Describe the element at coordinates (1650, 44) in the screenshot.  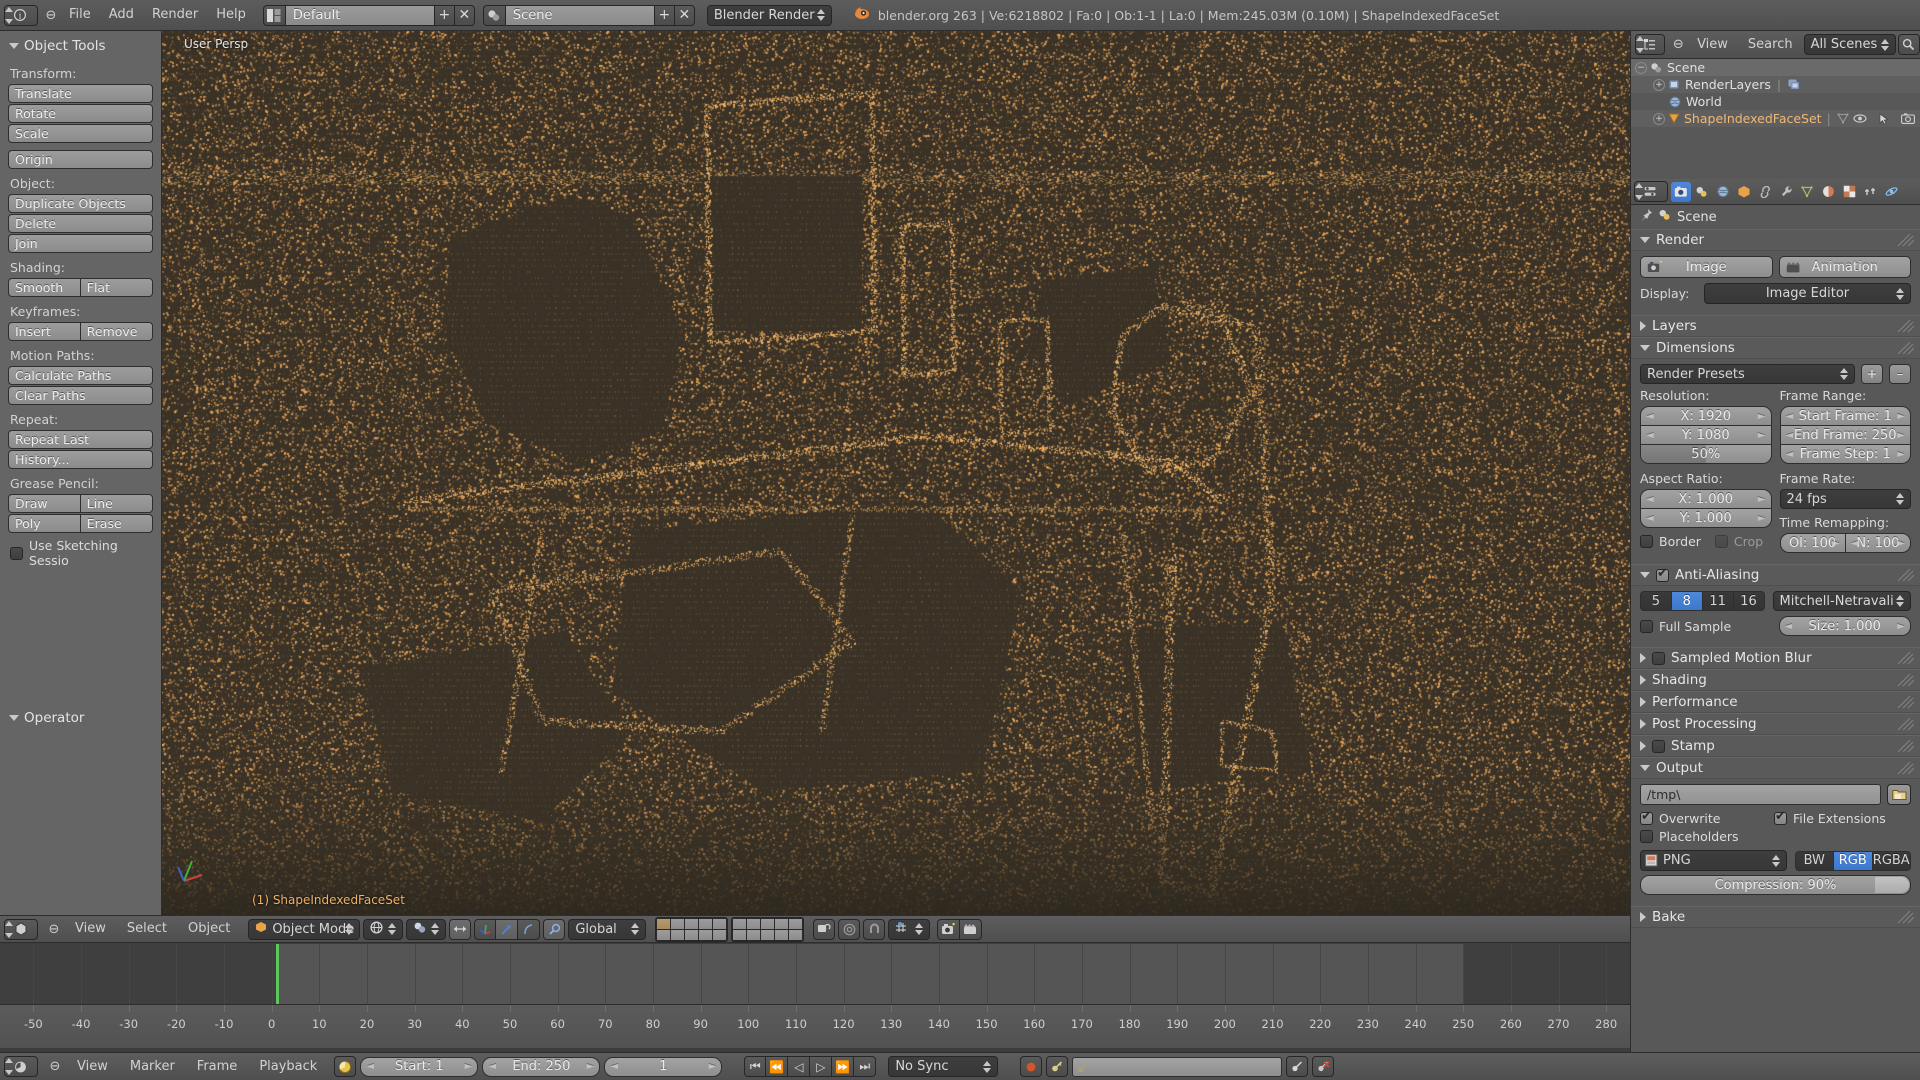
I see `outliner-editor-icon` at that location.